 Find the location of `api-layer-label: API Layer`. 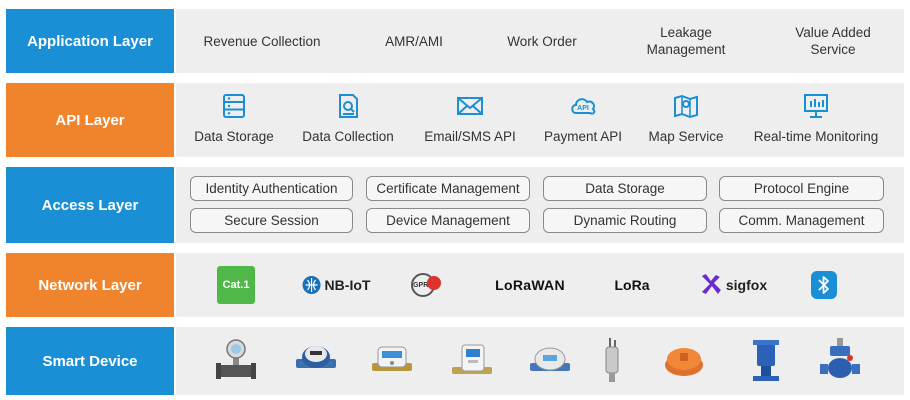

api-layer-label: API Layer is located at coordinates (90, 120).